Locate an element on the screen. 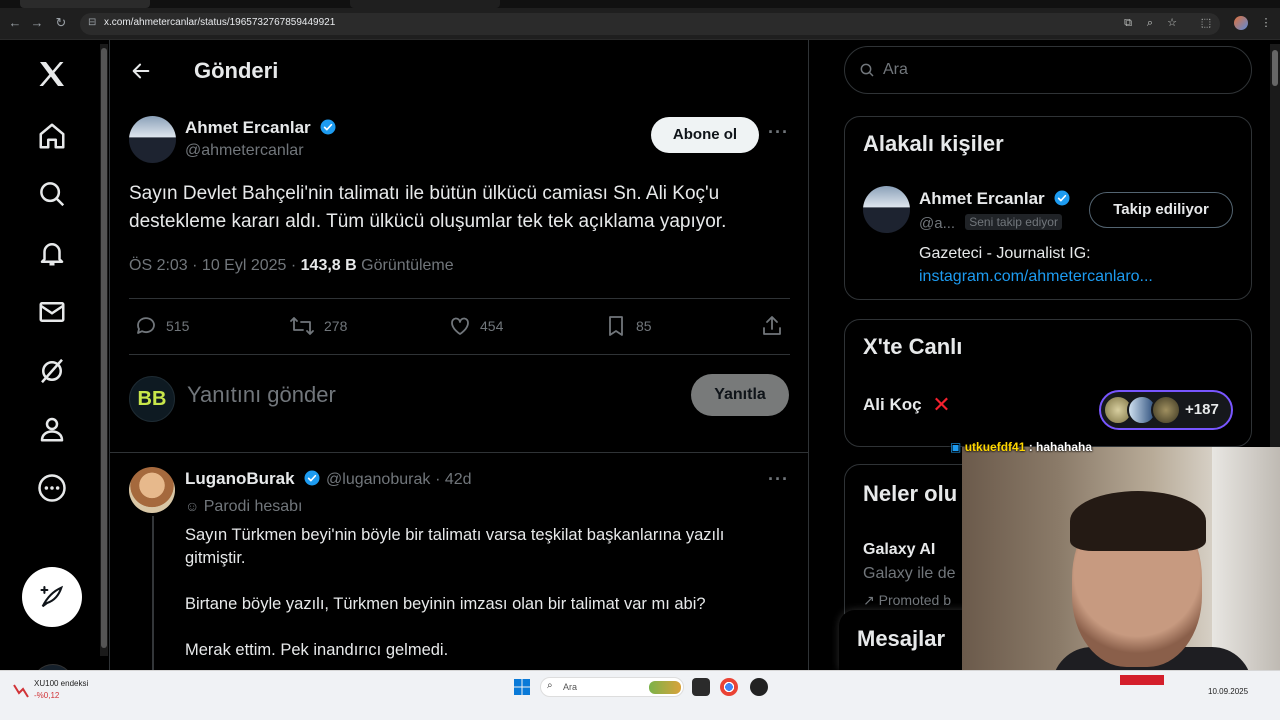  reply-count: 515 is located at coordinates (178, 326).